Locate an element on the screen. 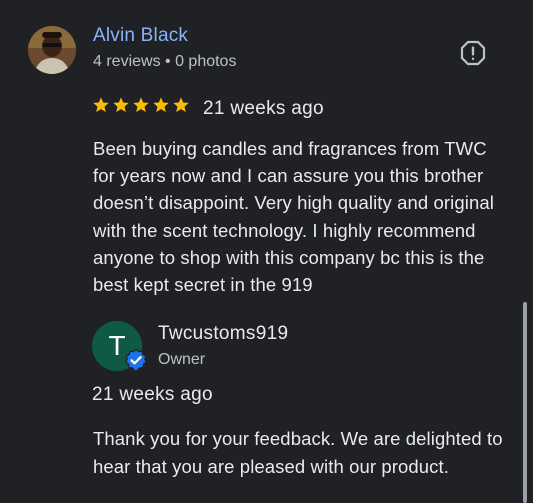 This screenshot has width=533, height=503. scrollbar-thumb is located at coordinates (525, 402).